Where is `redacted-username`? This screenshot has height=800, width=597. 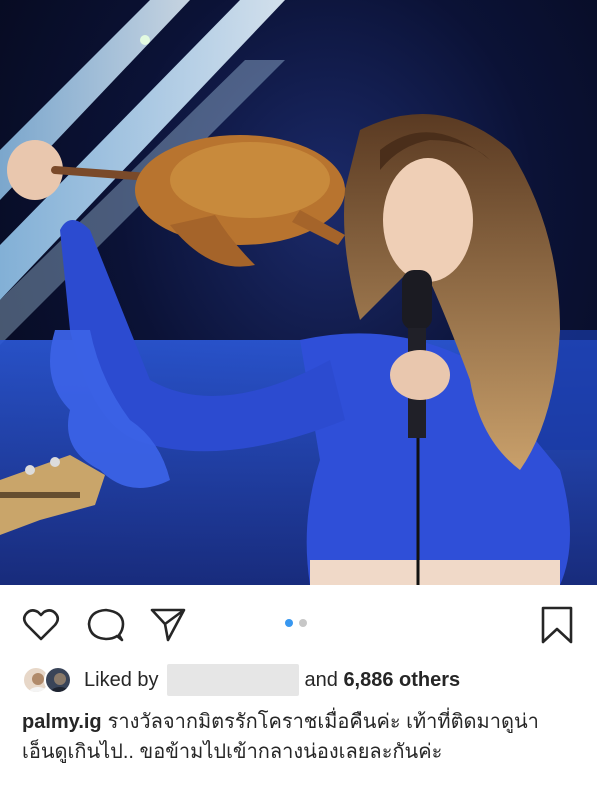 redacted-username is located at coordinates (232, 680).